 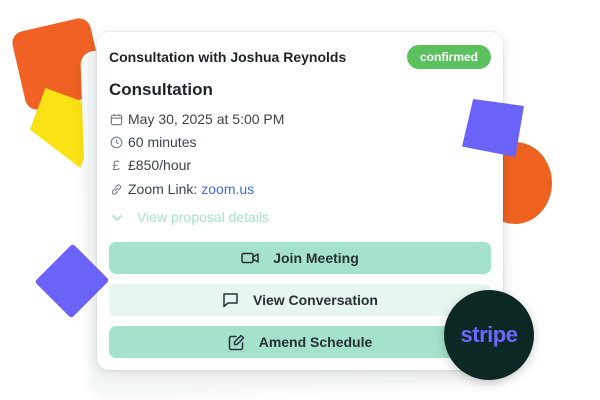 I want to click on pound-icon: £, so click(x=116, y=165).